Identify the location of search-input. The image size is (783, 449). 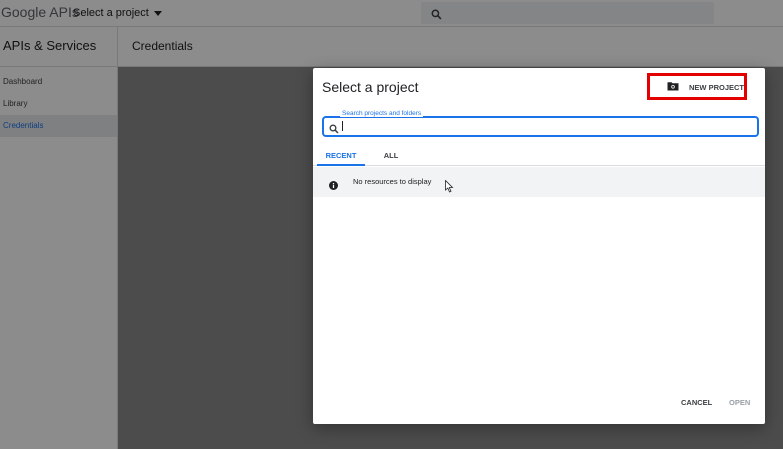
(548, 127).